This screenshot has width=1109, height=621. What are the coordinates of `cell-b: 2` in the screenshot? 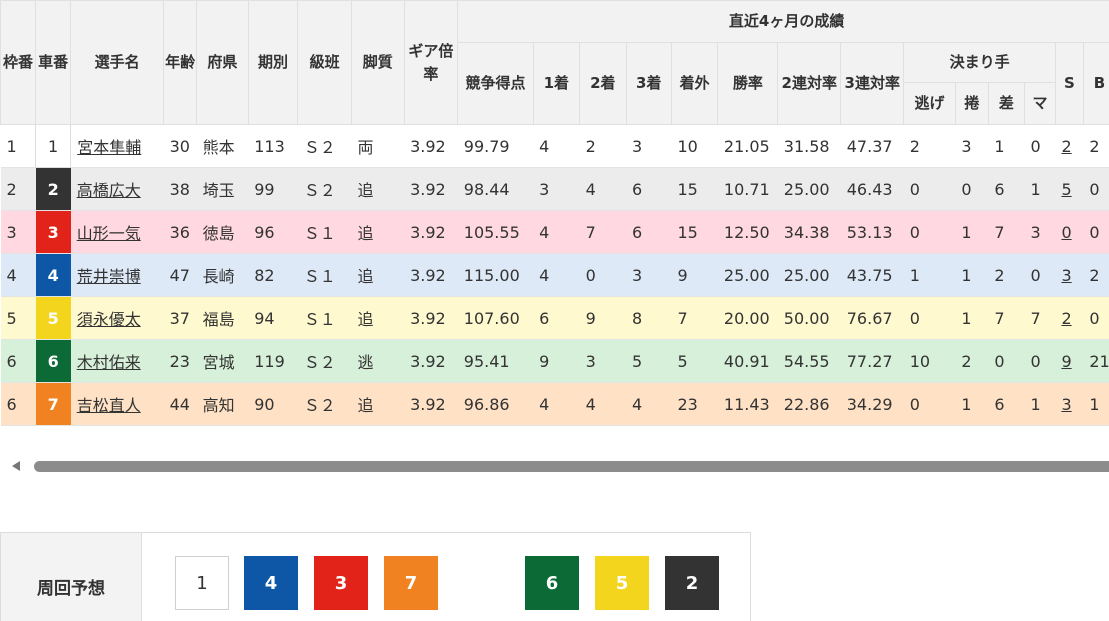 It's located at (1096, 275).